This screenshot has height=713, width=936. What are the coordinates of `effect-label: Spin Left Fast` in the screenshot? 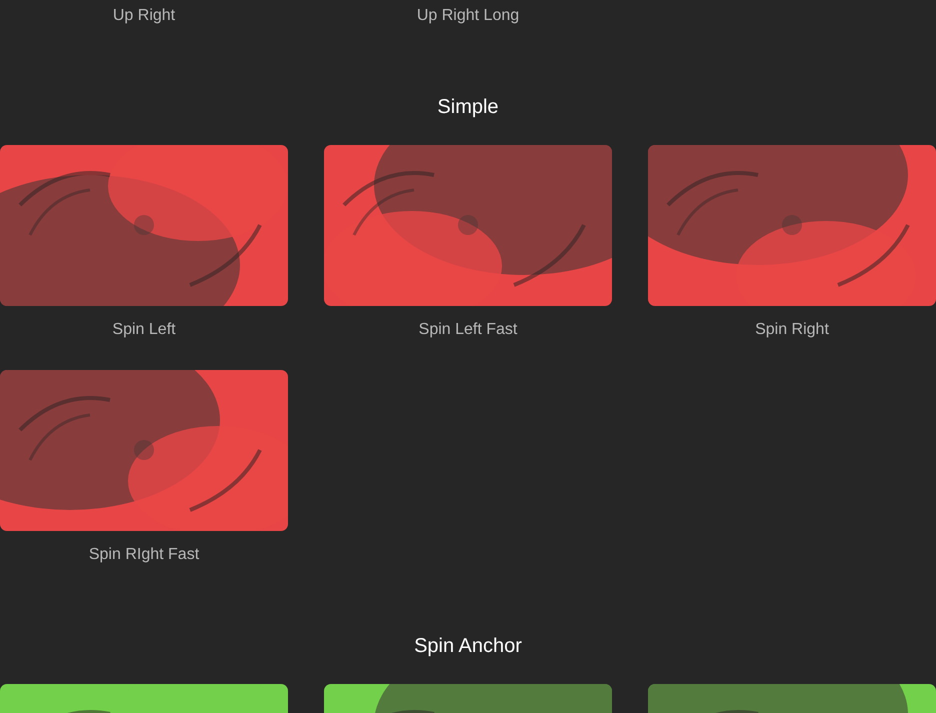 It's located at (468, 330).